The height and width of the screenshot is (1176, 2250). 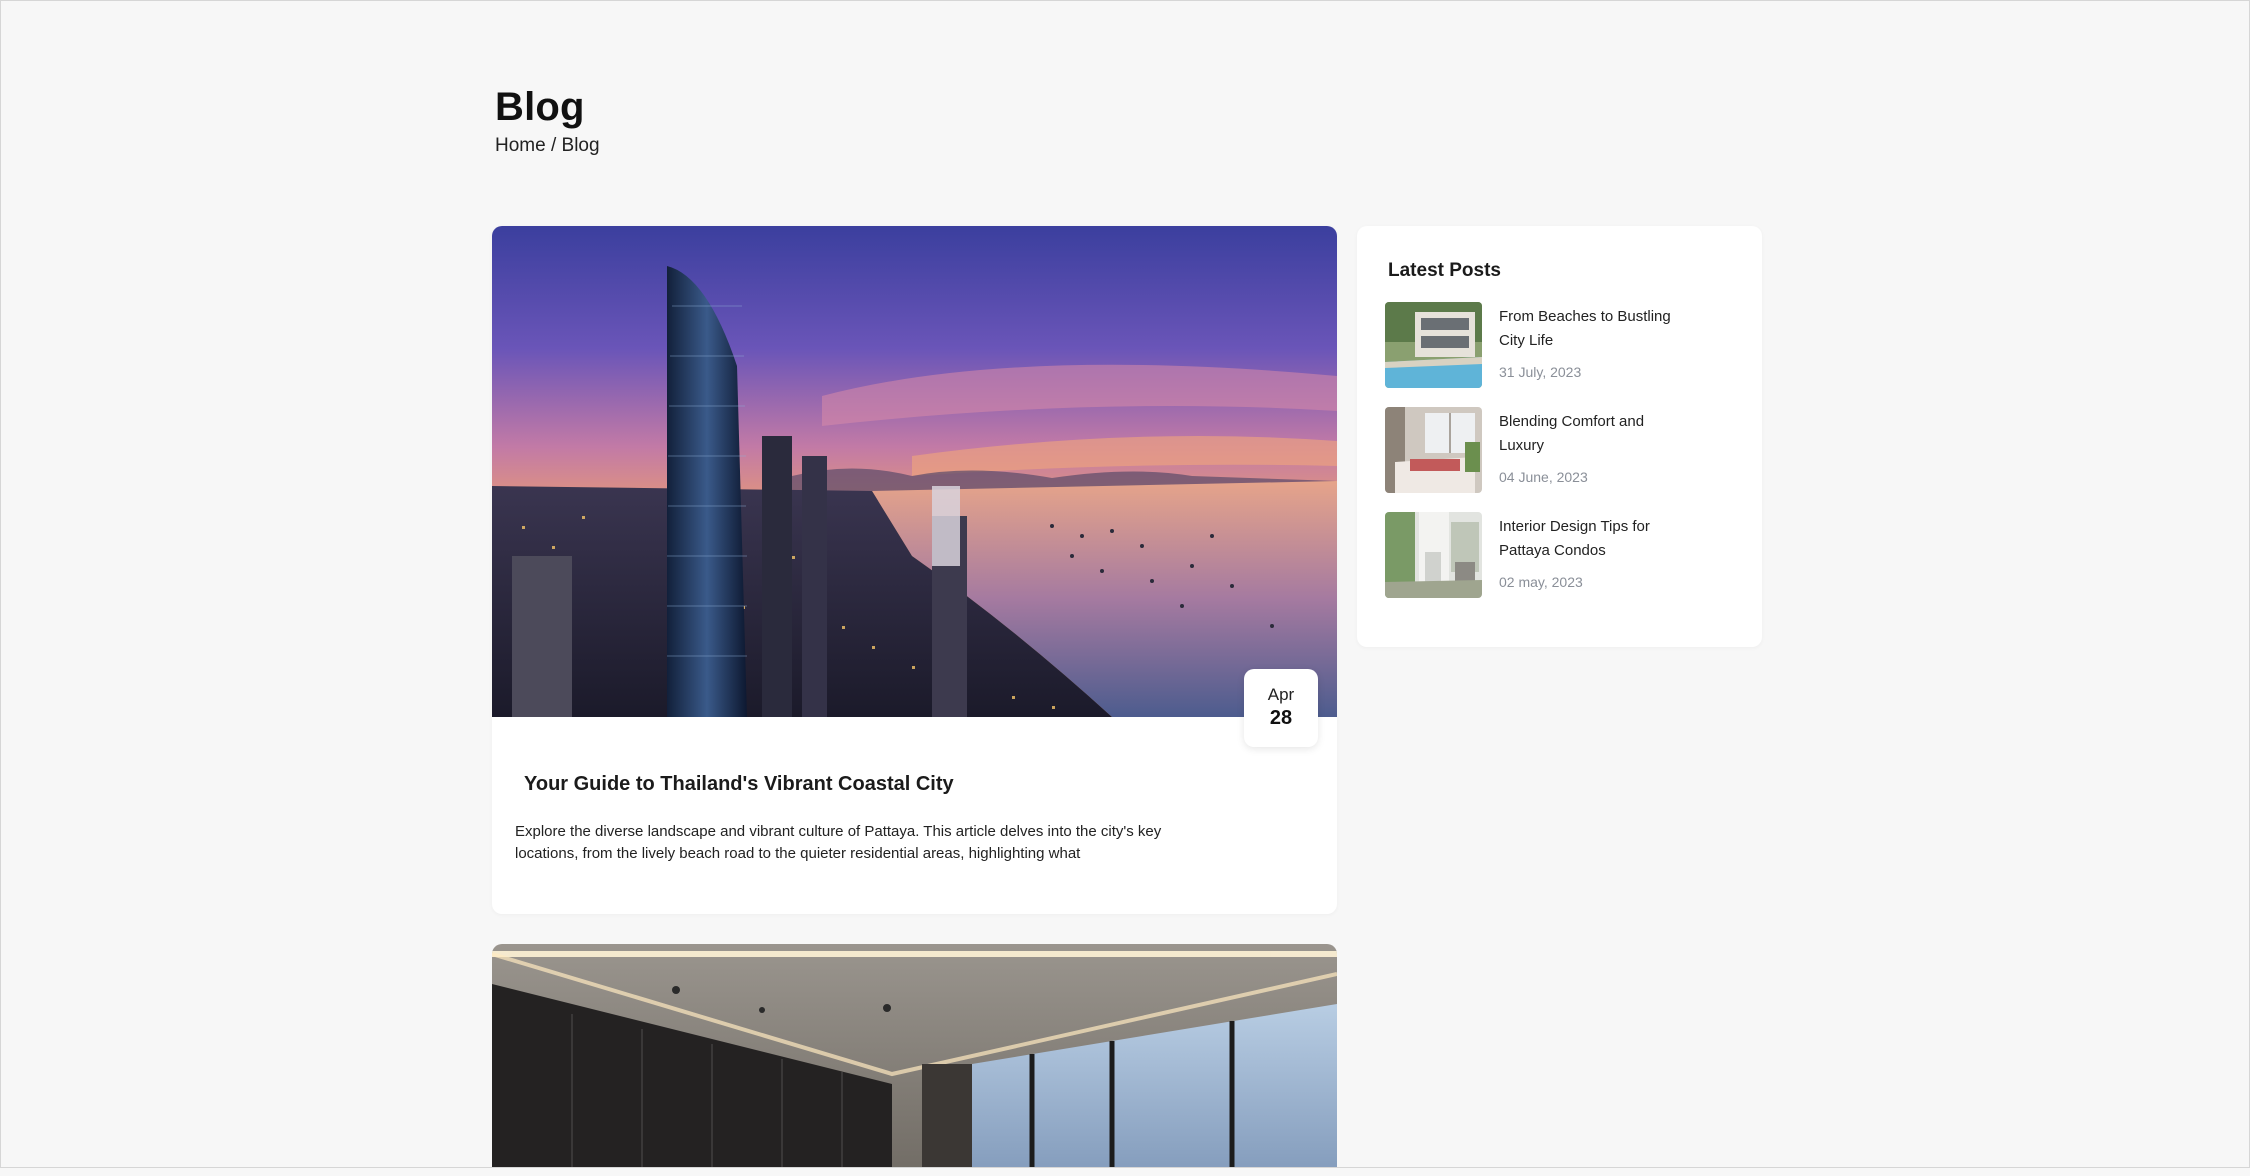 I want to click on latest-post-title: From Beaches to Bustling City Life, so click(x=1589, y=329).